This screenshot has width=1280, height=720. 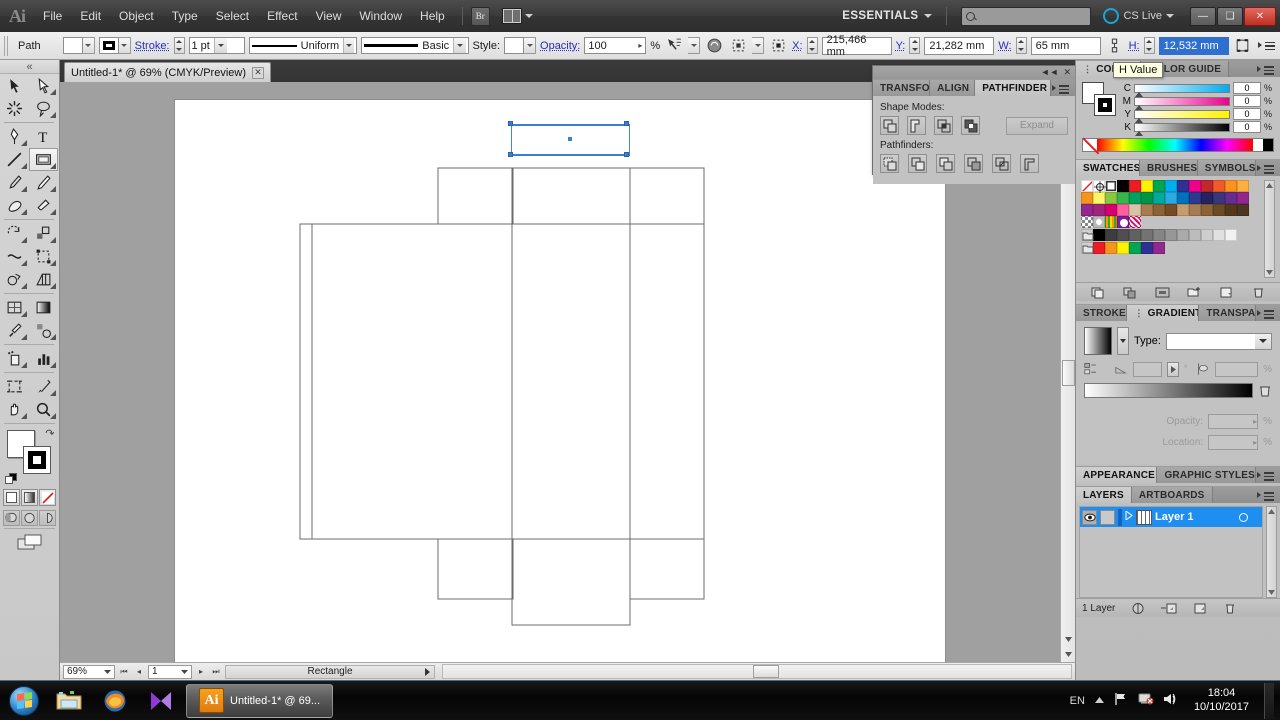 I want to click on black-slider, so click(x=1182, y=129).